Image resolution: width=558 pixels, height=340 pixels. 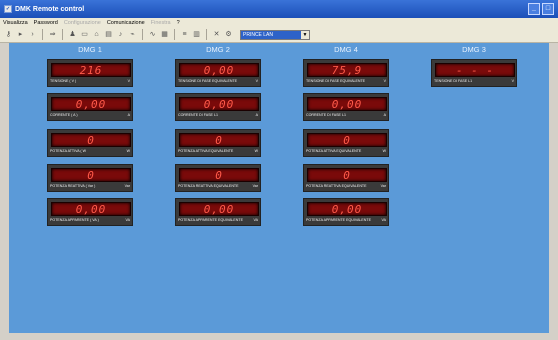 I want to click on device-title: DMG 3, so click(x=474, y=49).